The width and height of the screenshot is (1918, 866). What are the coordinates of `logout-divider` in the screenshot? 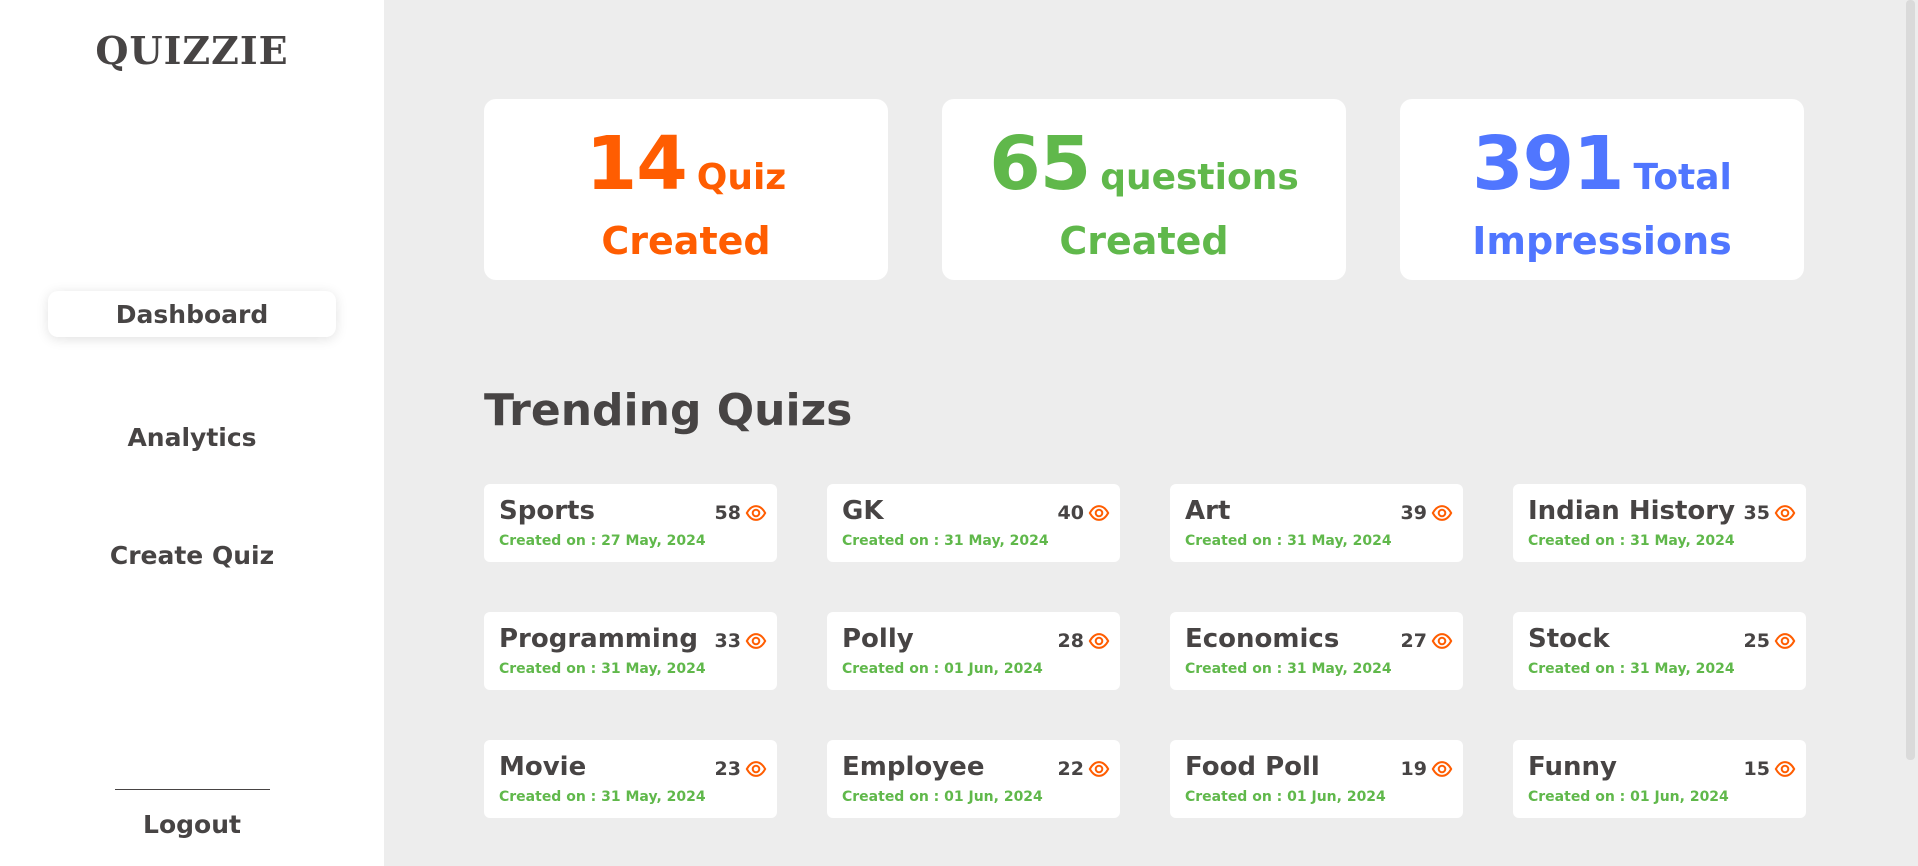 It's located at (192, 789).